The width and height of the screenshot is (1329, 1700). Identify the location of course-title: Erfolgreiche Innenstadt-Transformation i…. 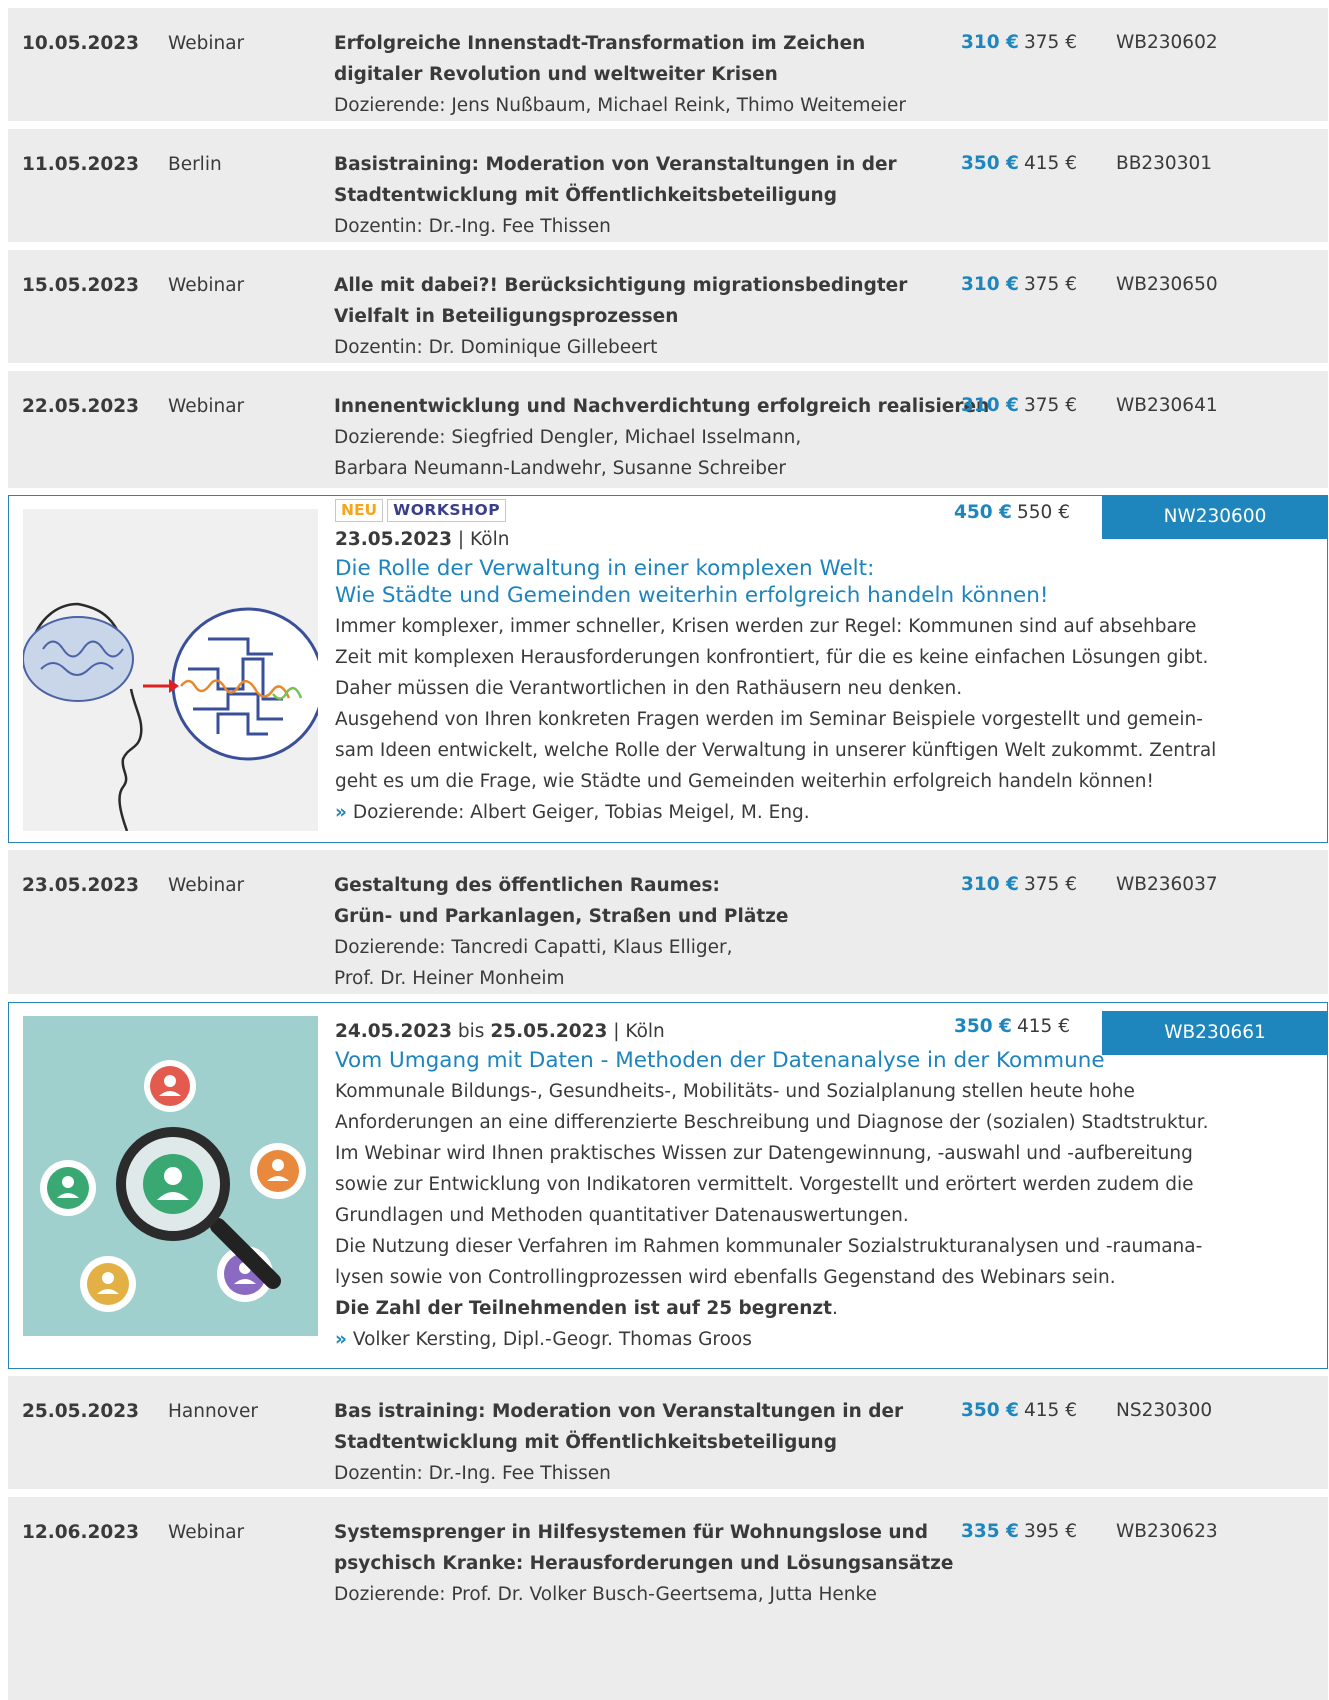
(600, 43).